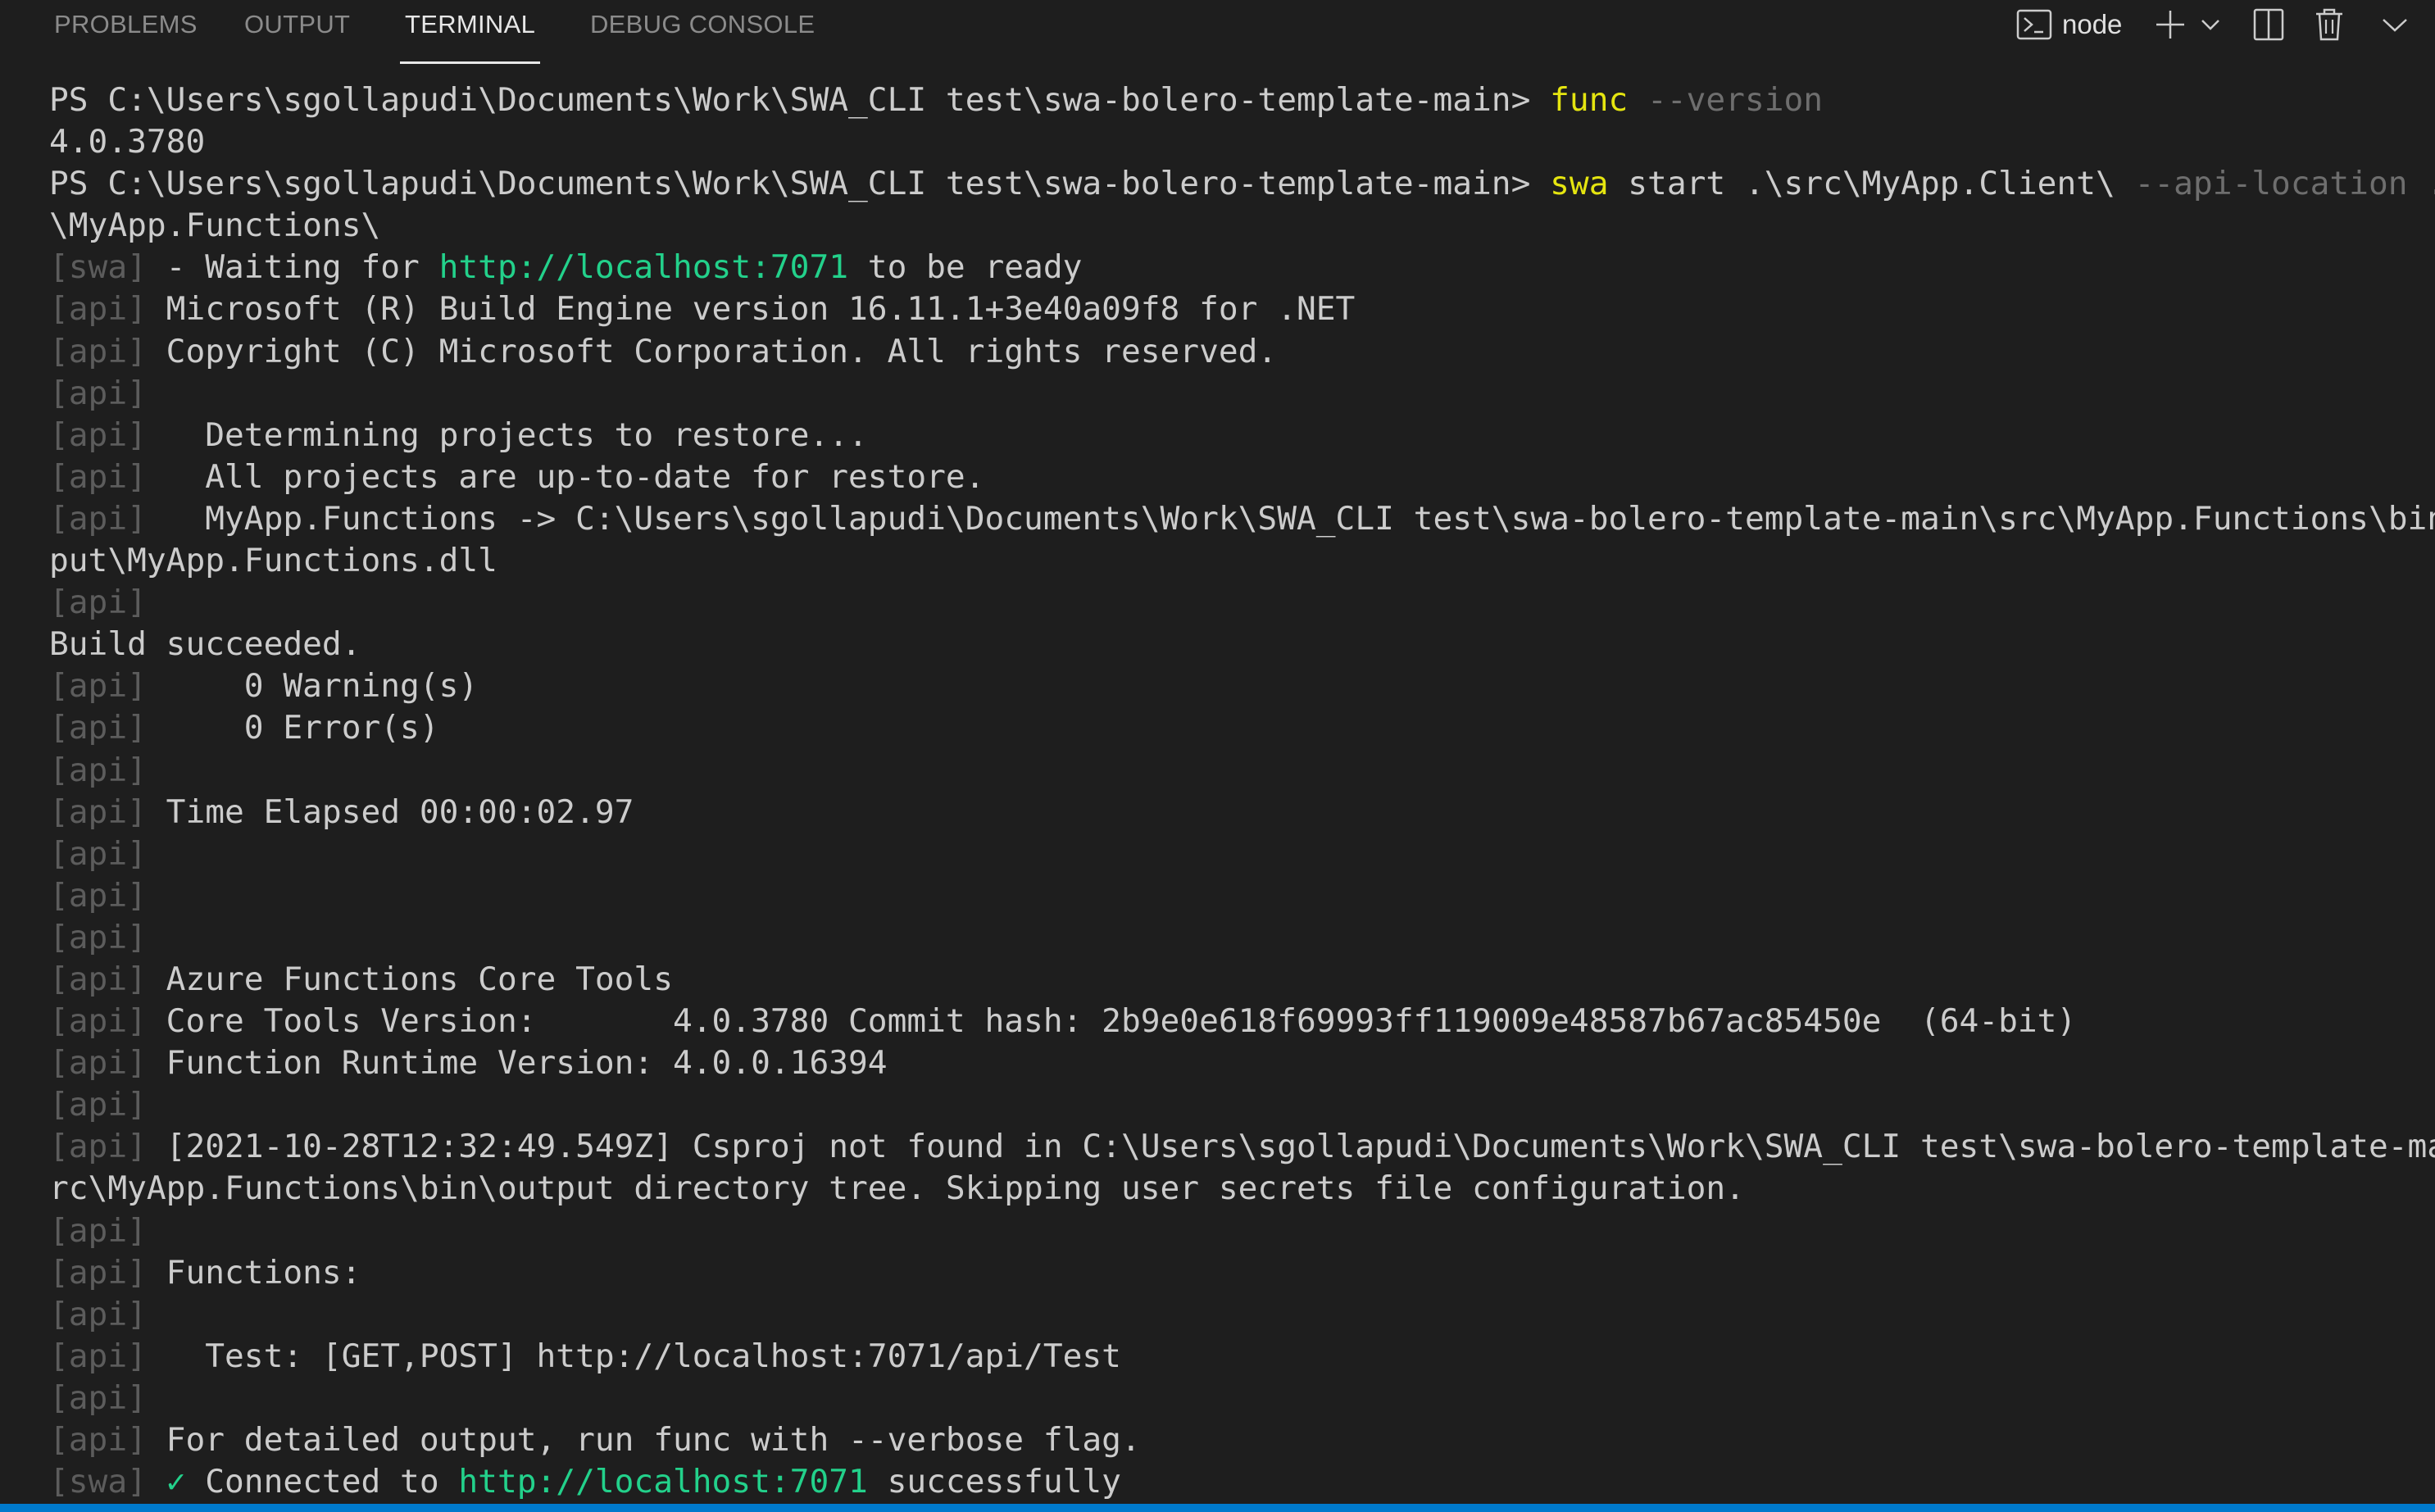  Describe the element at coordinates (215, 226) in the screenshot. I see `terminal-text: \MyApp.Functions\` at that location.